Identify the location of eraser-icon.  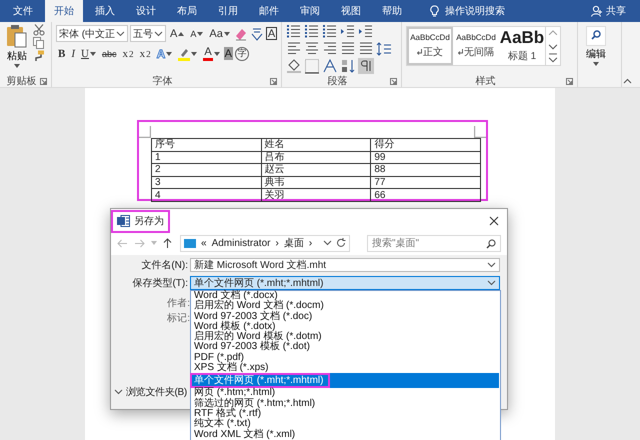
(241, 33).